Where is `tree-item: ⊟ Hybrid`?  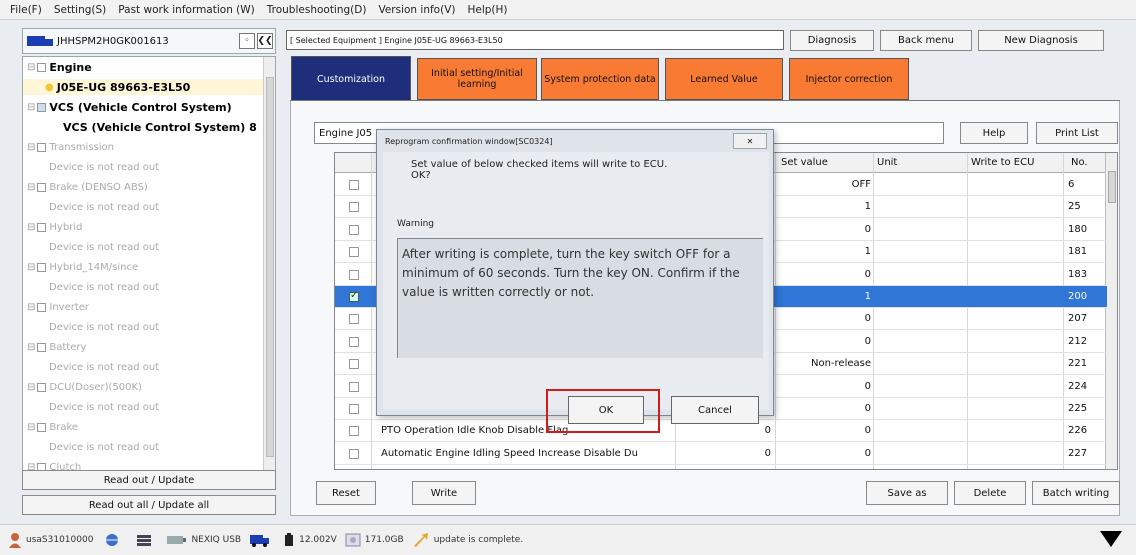 tree-item: ⊟ Hybrid is located at coordinates (143, 227).